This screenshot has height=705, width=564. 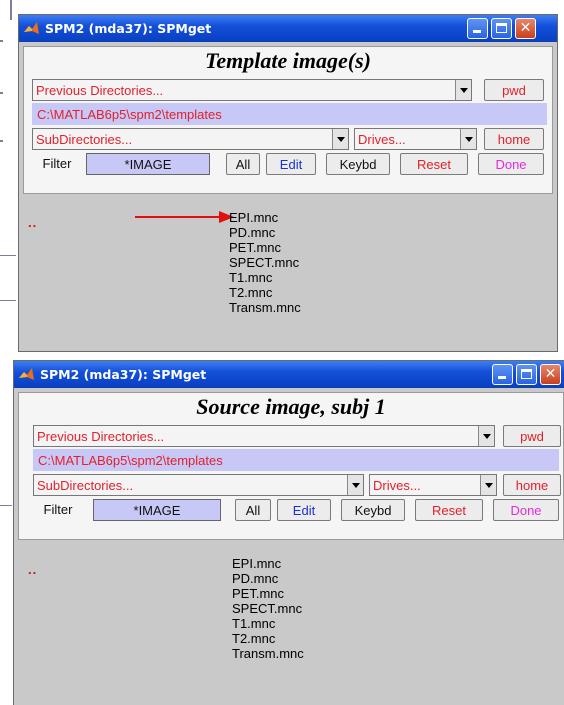 I want to click on prompt-heading: Source image, subj 1, so click(x=291, y=406).